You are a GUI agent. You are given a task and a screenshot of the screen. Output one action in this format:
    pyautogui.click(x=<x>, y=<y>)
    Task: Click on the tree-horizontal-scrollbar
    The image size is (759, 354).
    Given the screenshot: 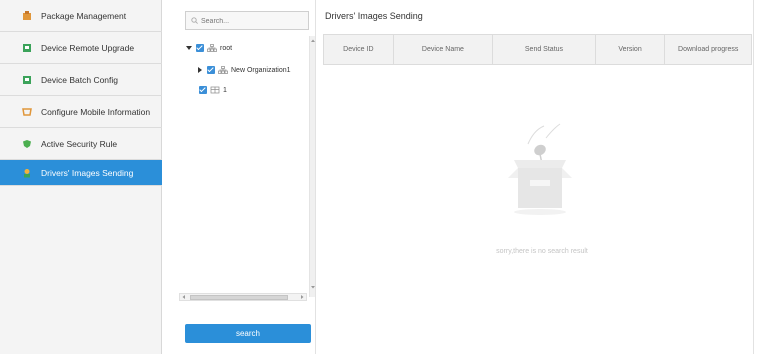 What is the action you would take?
    pyautogui.click(x=243, y=297)
    